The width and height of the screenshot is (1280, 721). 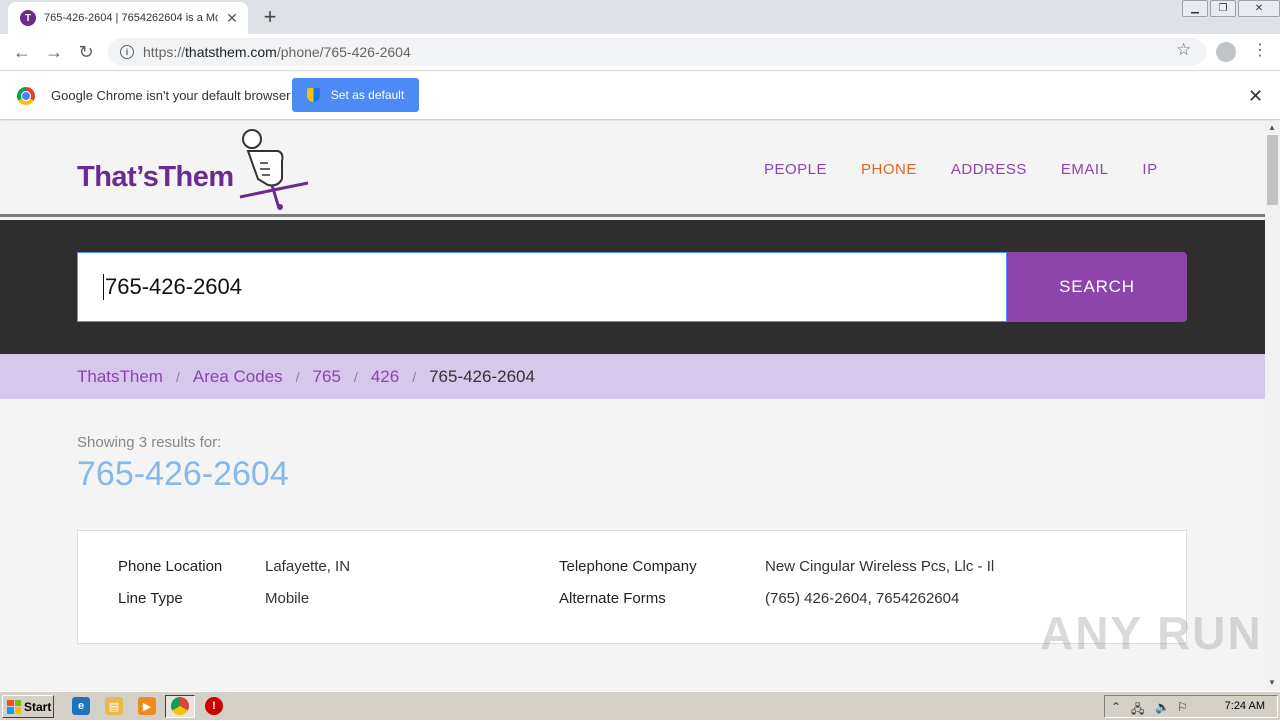 What do you see at coordinates (22, 52) in the screenshot?
I see `back-arrow-icon: ←` at bounding box center [22, 52].